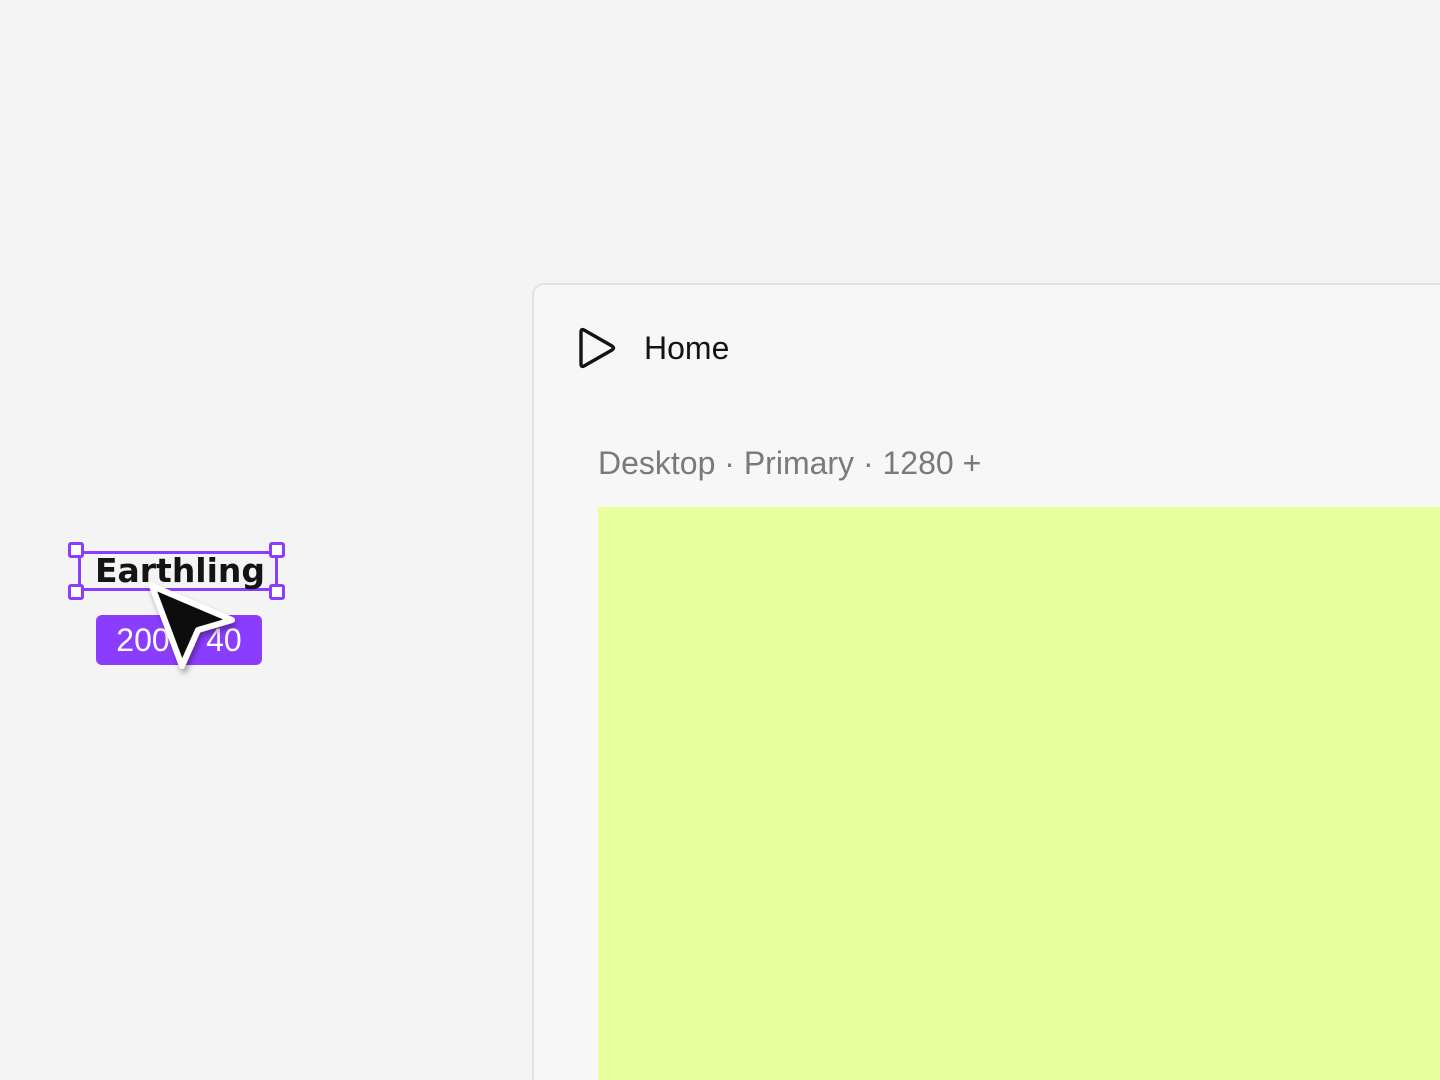  I want to click on resize-handle-top-left, so click(76, 550).